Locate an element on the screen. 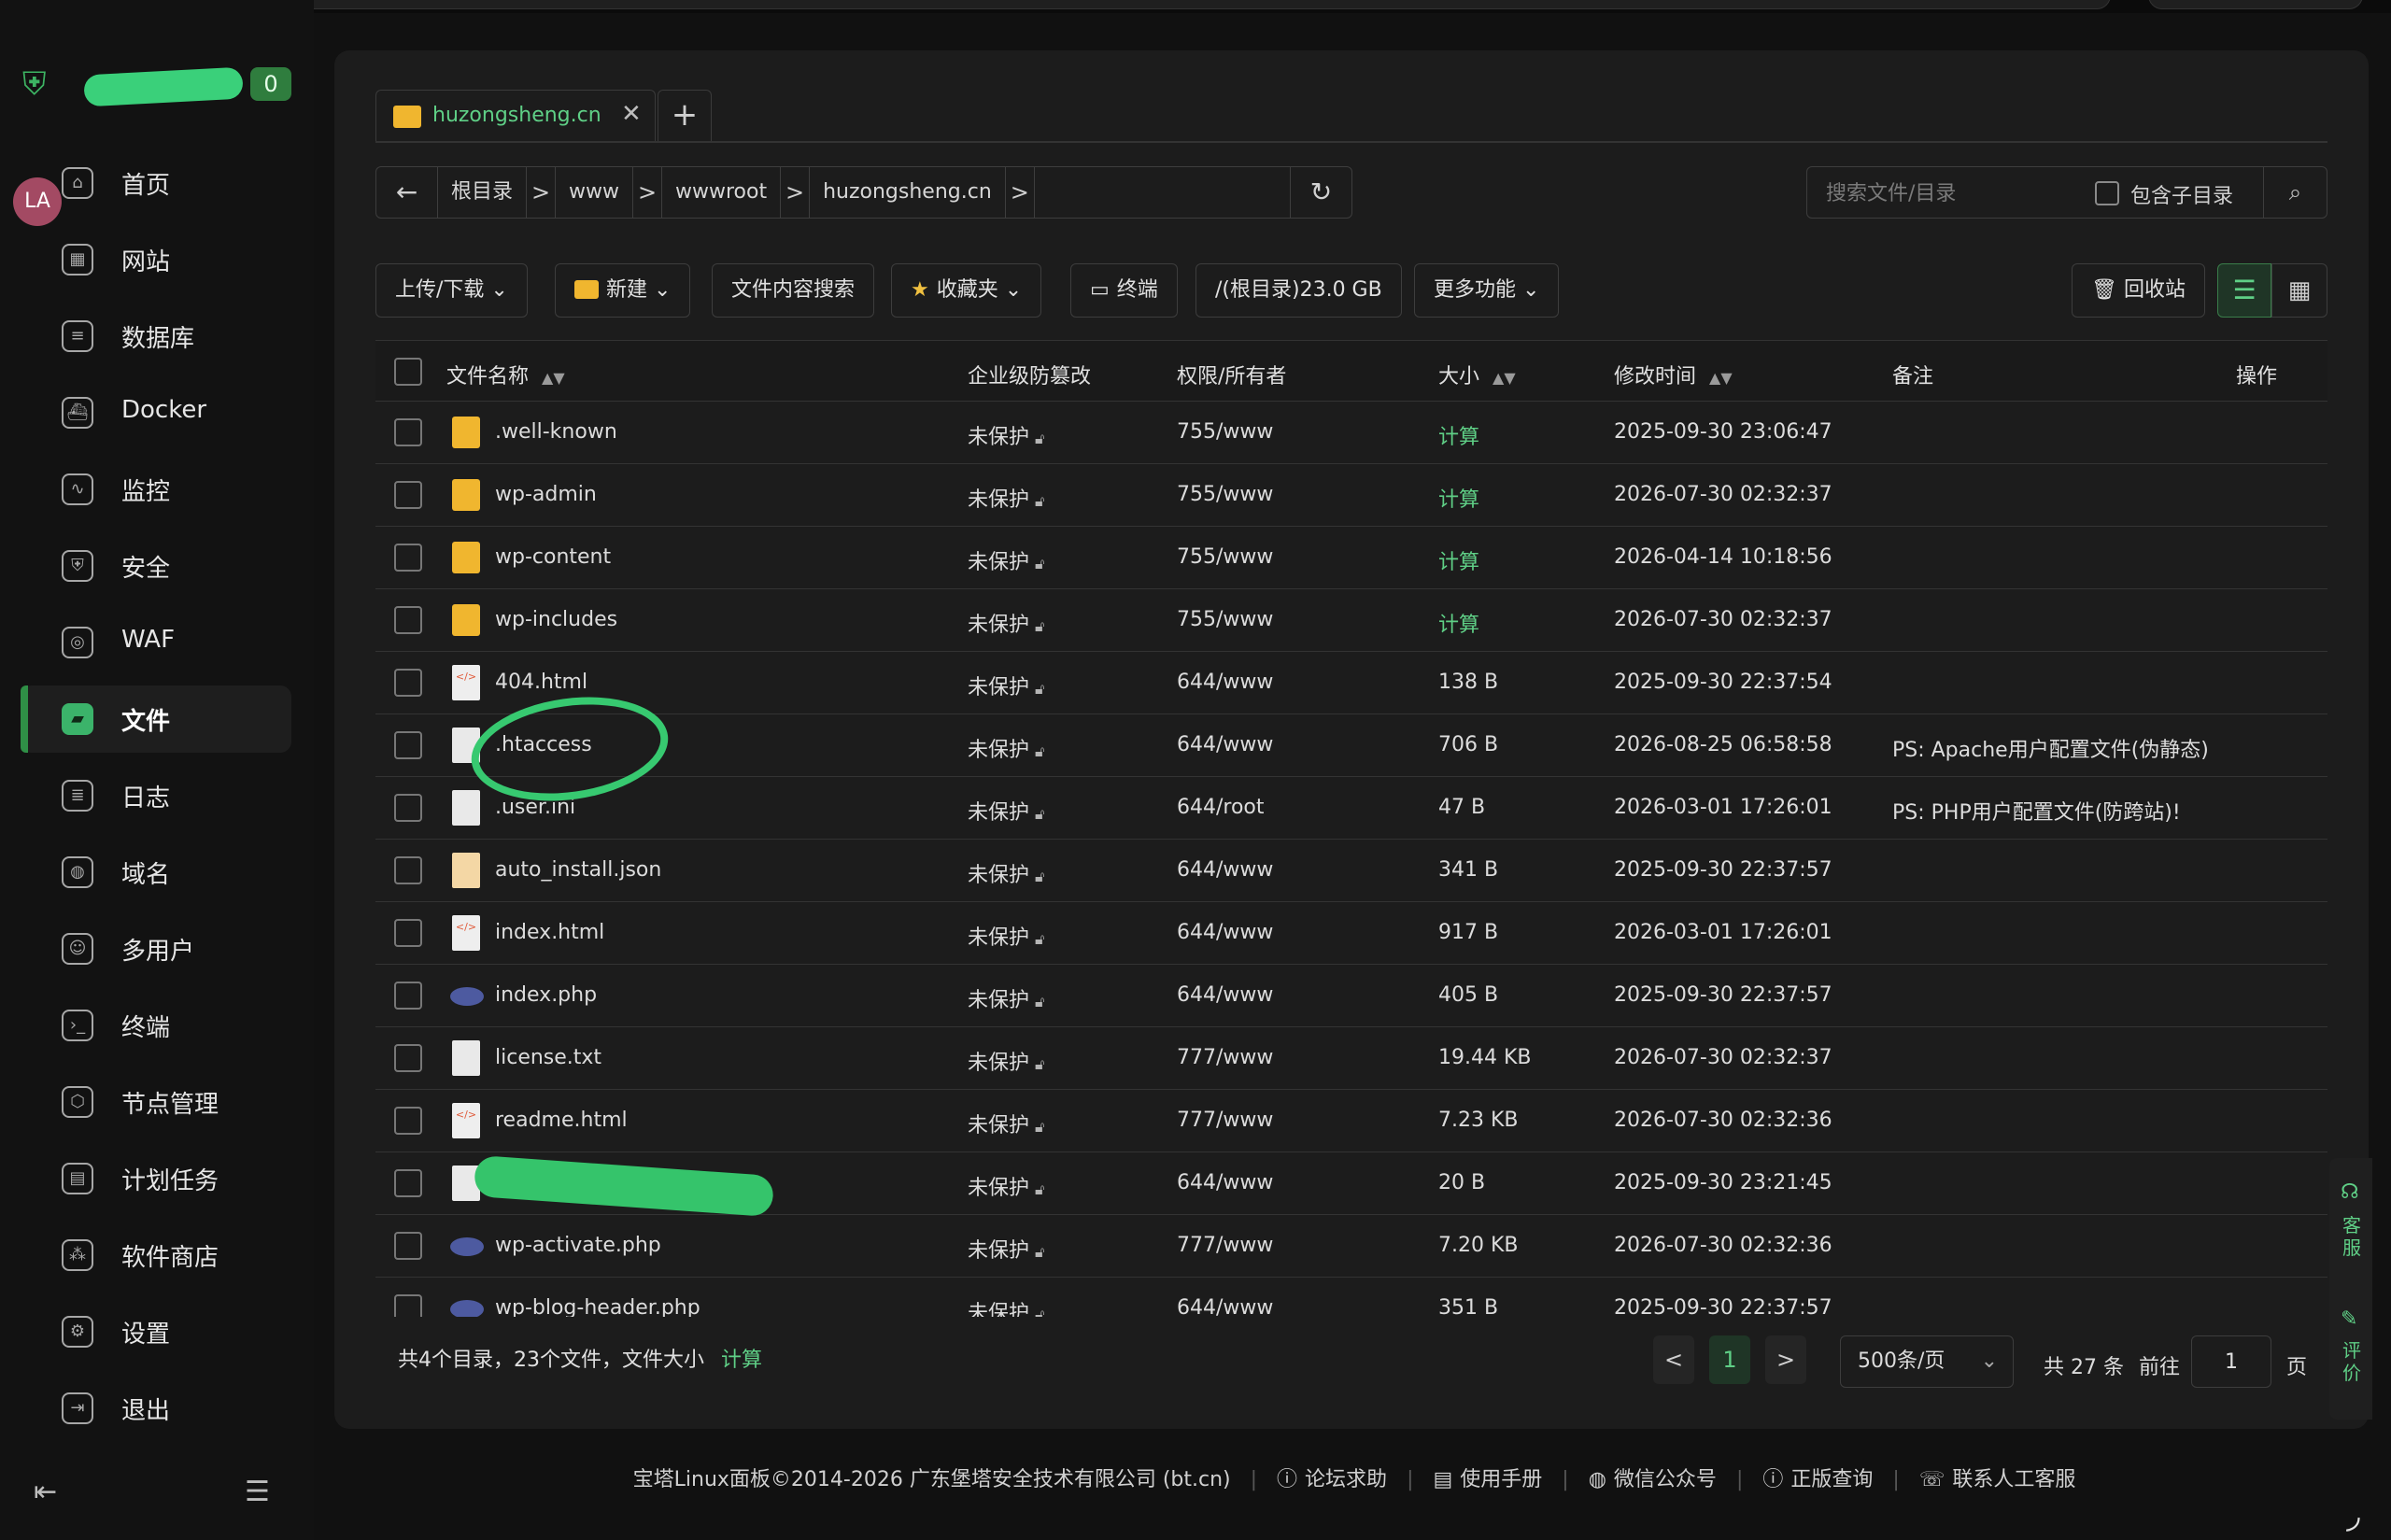 Image resolution: width=2391 pixels, height=1540 pixels. sort-icon: ▲▼ is located at coordinates (554, 378).